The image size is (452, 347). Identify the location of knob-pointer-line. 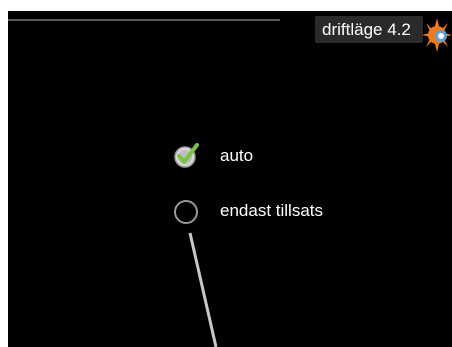
(203, 289).